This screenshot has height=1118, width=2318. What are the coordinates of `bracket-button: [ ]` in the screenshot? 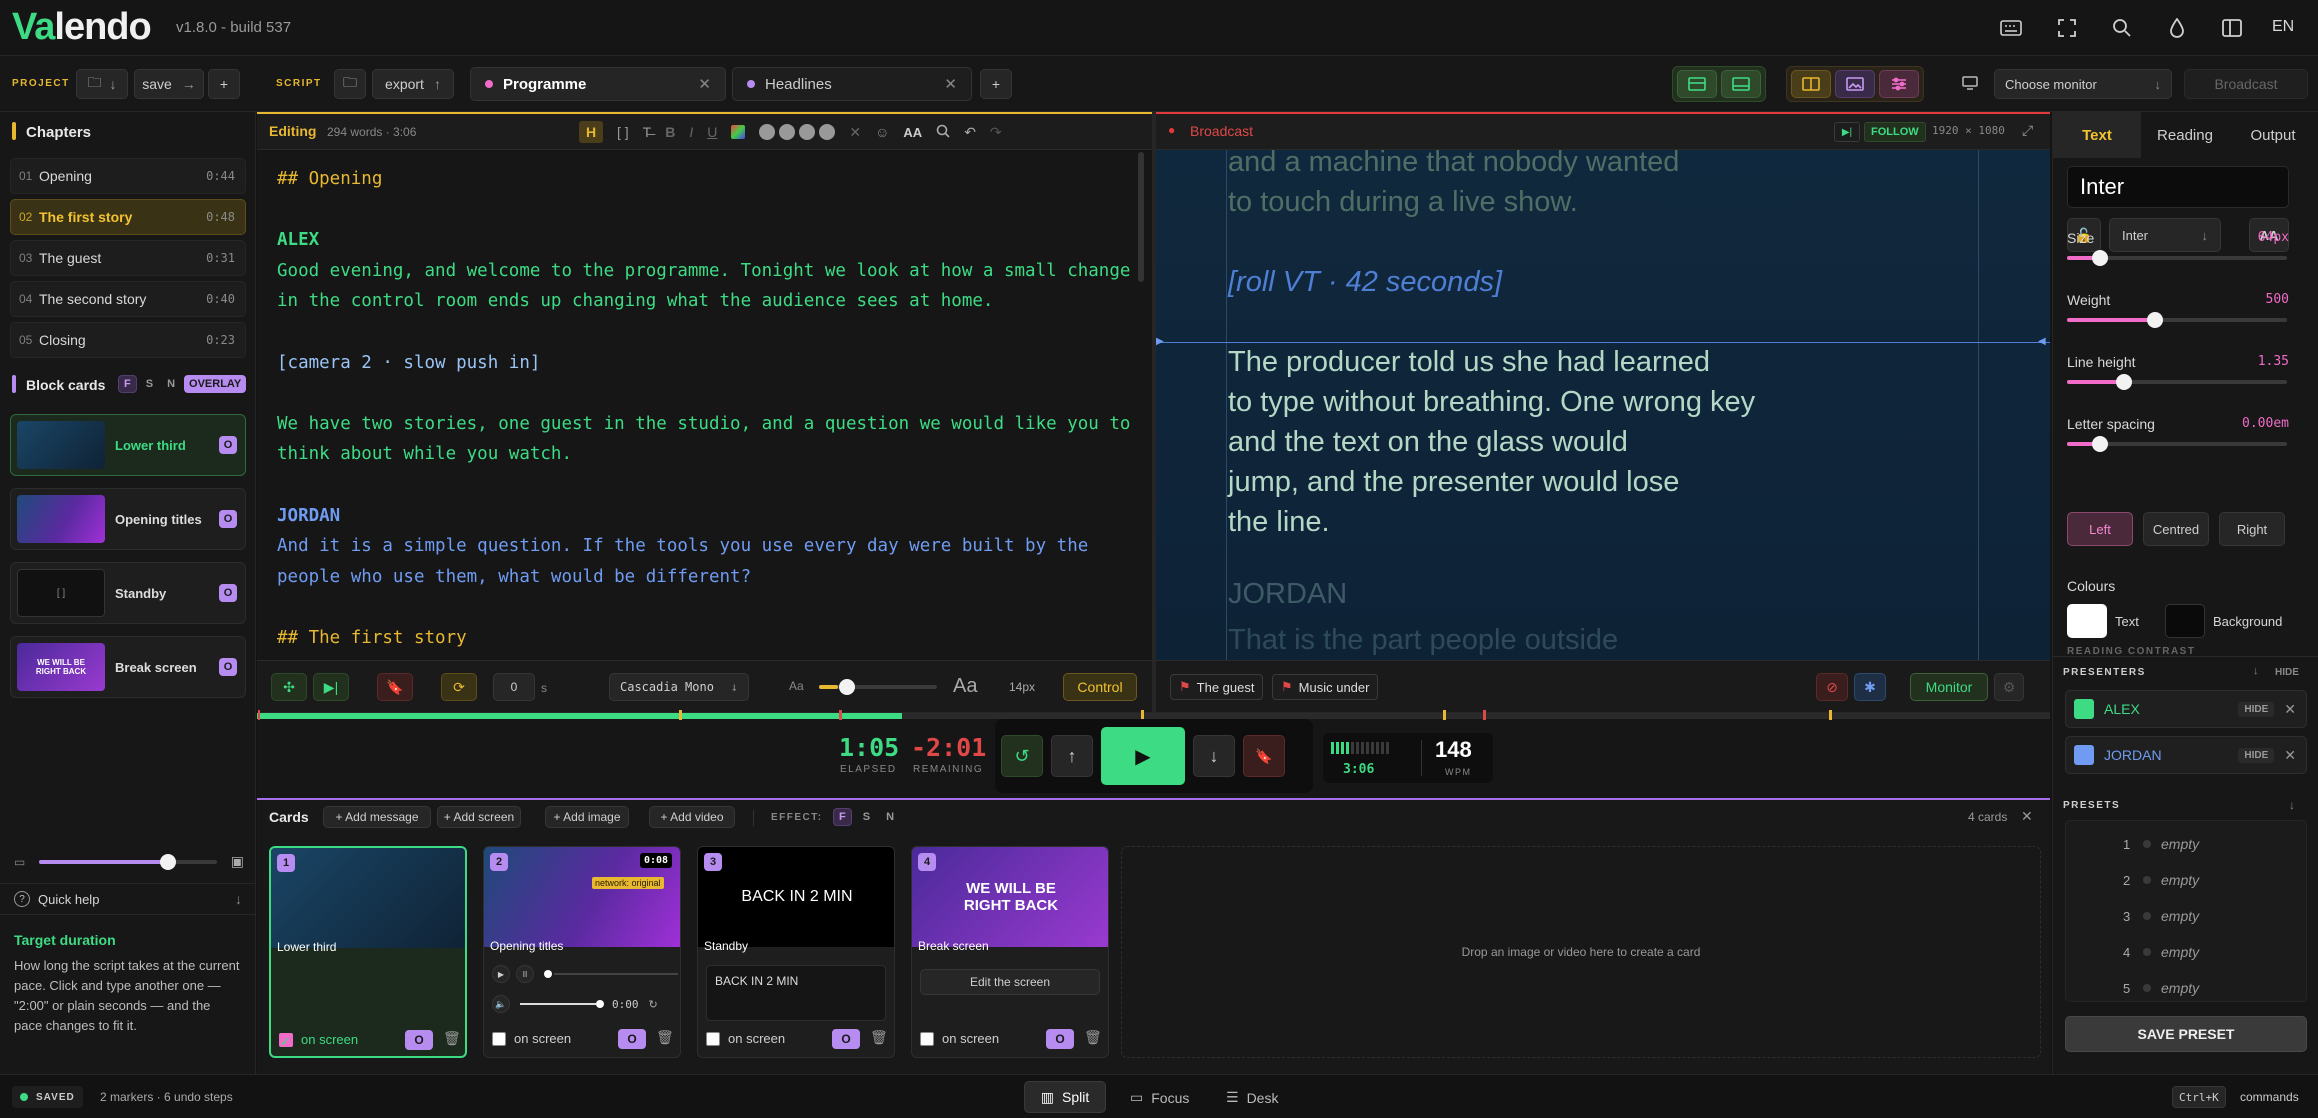 It's located at (623, 132).